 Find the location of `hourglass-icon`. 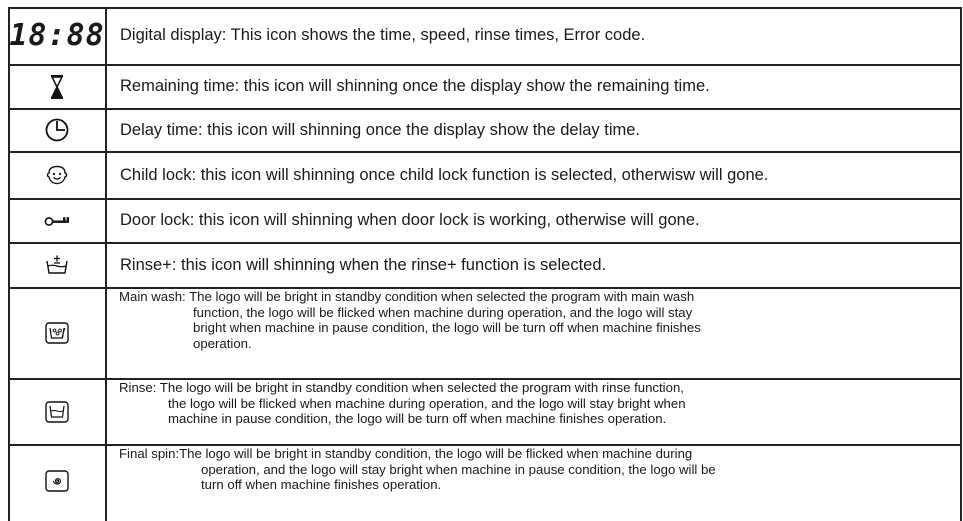

hourglass-icon is located at coordinates (57, 86).